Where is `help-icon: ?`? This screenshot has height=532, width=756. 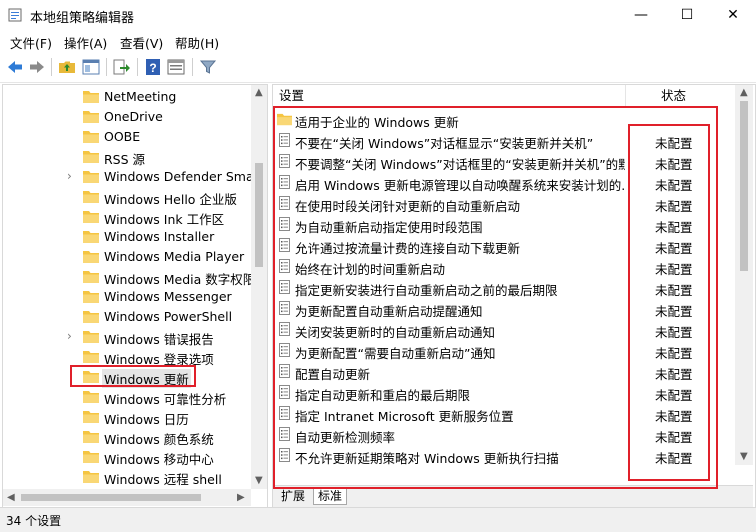 help-icon: ? is located at coordinates (153, 67).